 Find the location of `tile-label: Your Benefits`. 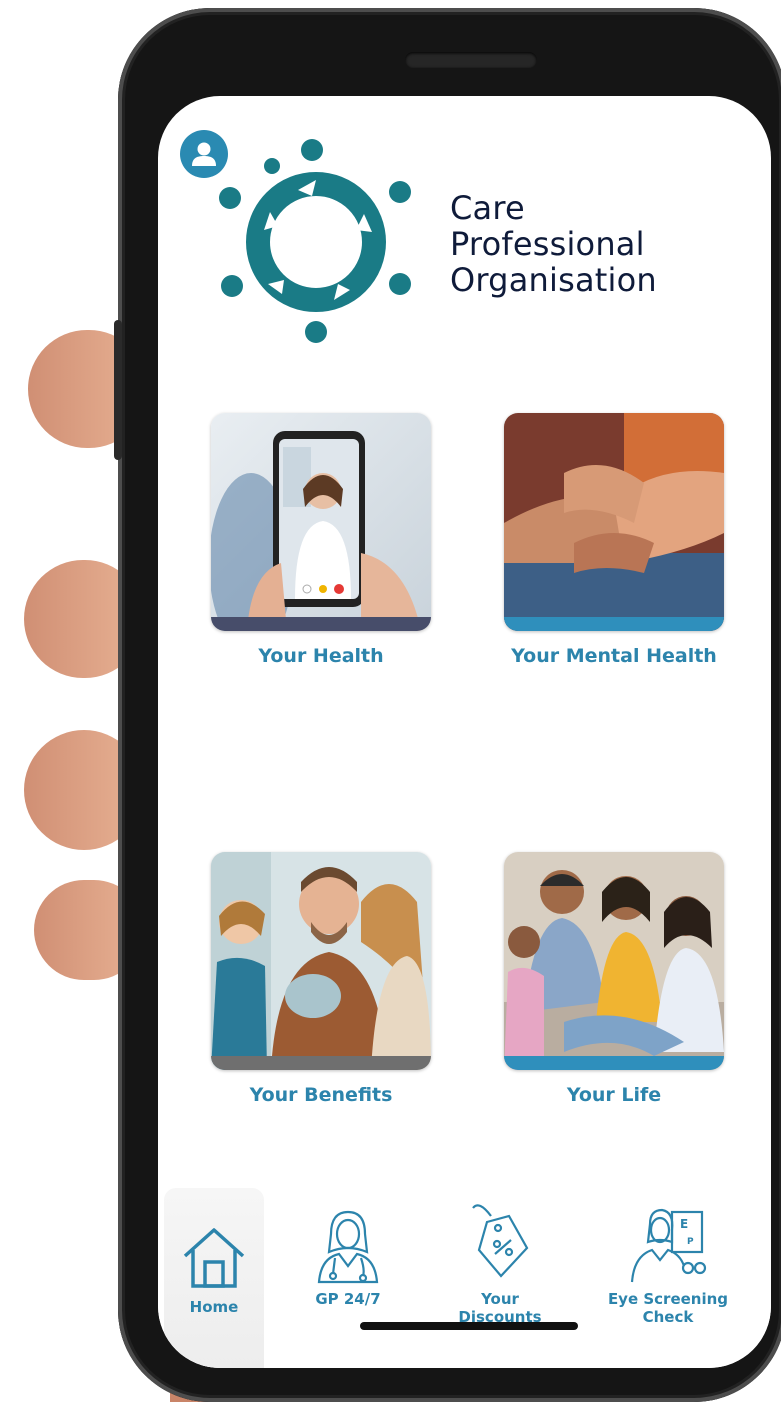

tile-label: Your Benefits is located at coordinates (321, 1095).